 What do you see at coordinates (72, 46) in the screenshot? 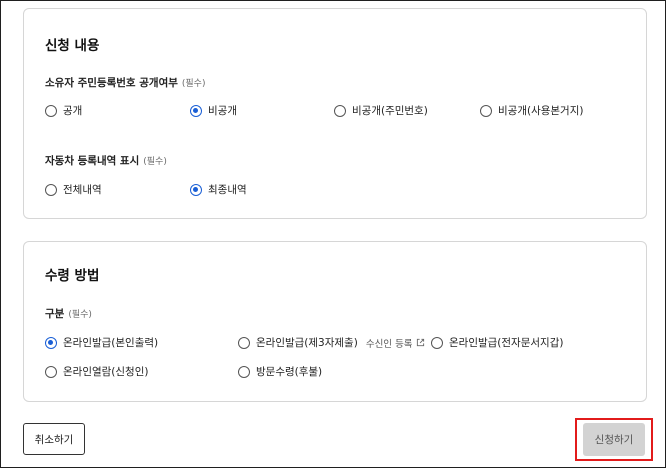
I see `apply-content-title: 신청 내용` at bounding box center [72, 46].